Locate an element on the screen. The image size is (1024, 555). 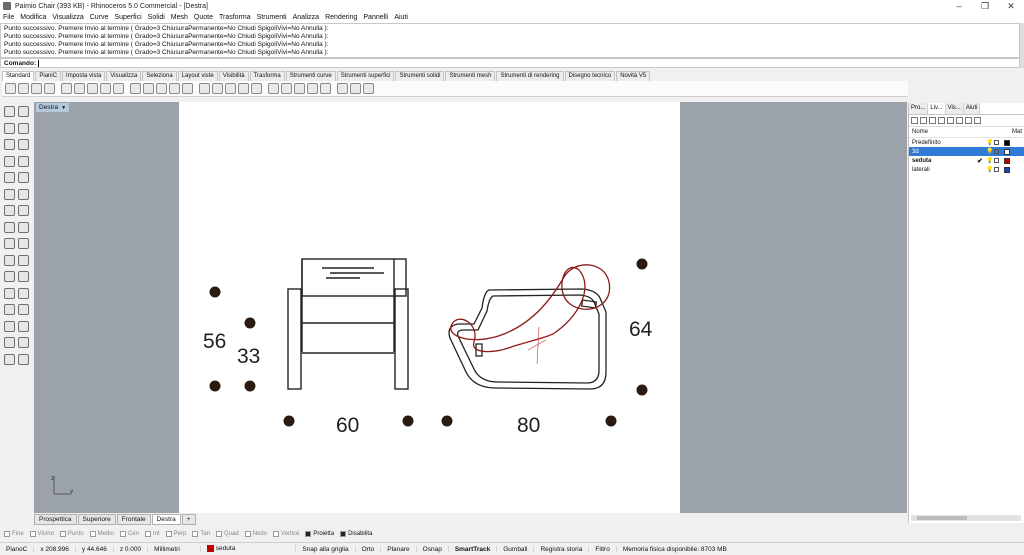
surface-icon is located at coordinates (9, 210).